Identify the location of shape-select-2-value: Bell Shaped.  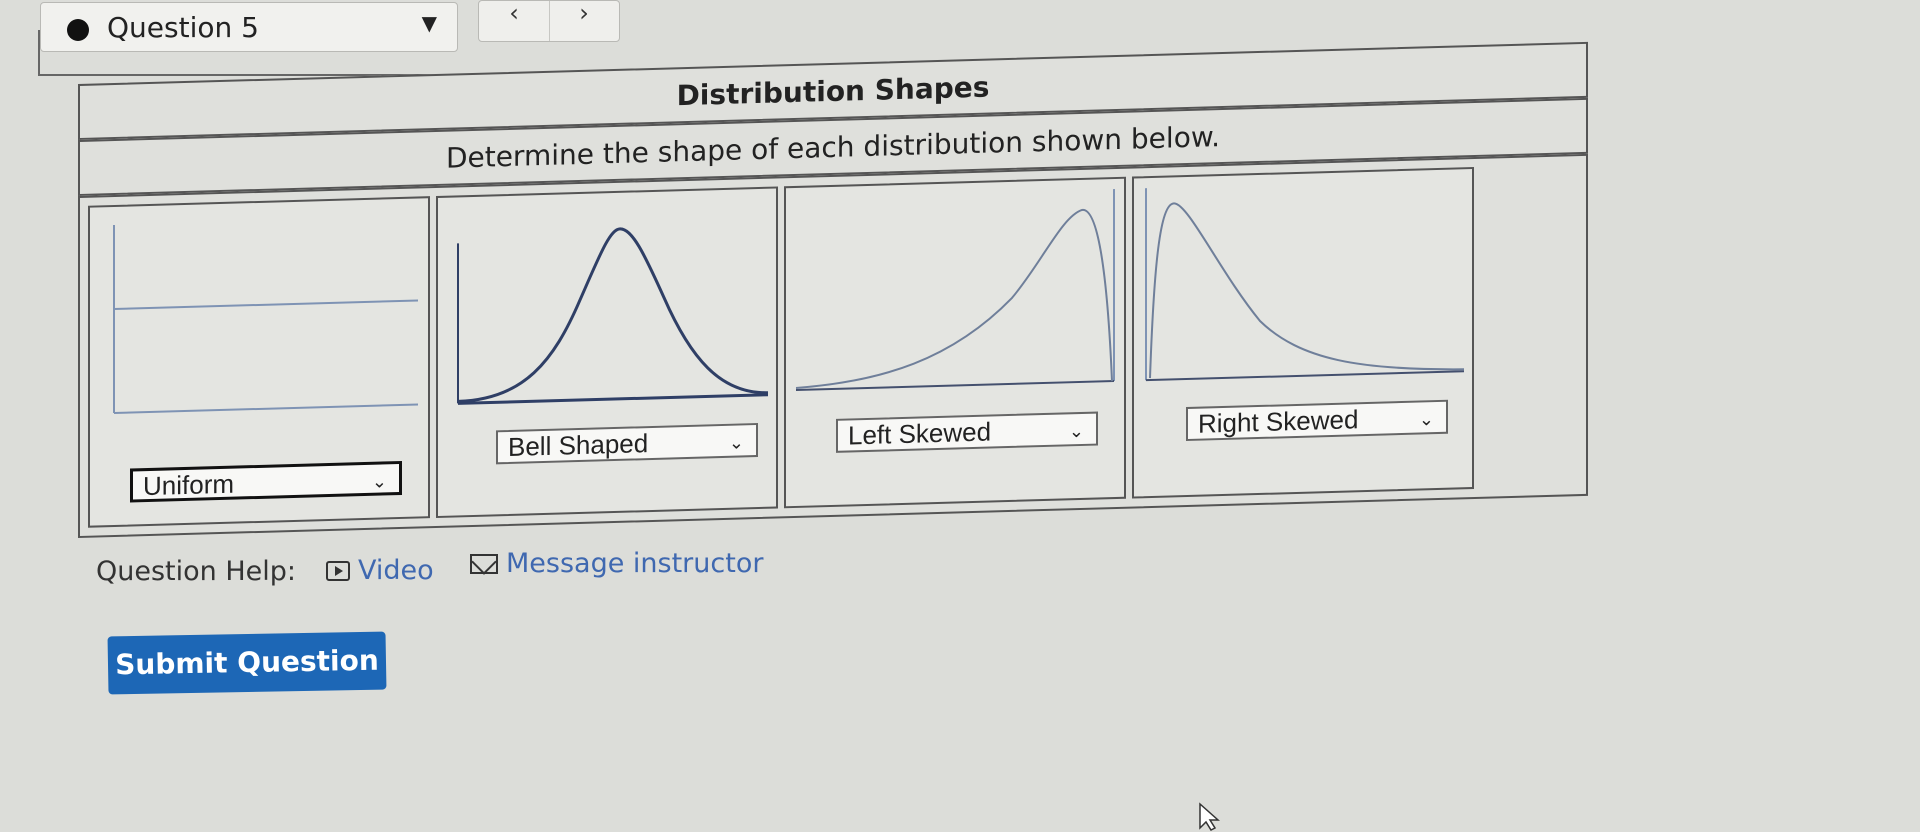
(578, 445).